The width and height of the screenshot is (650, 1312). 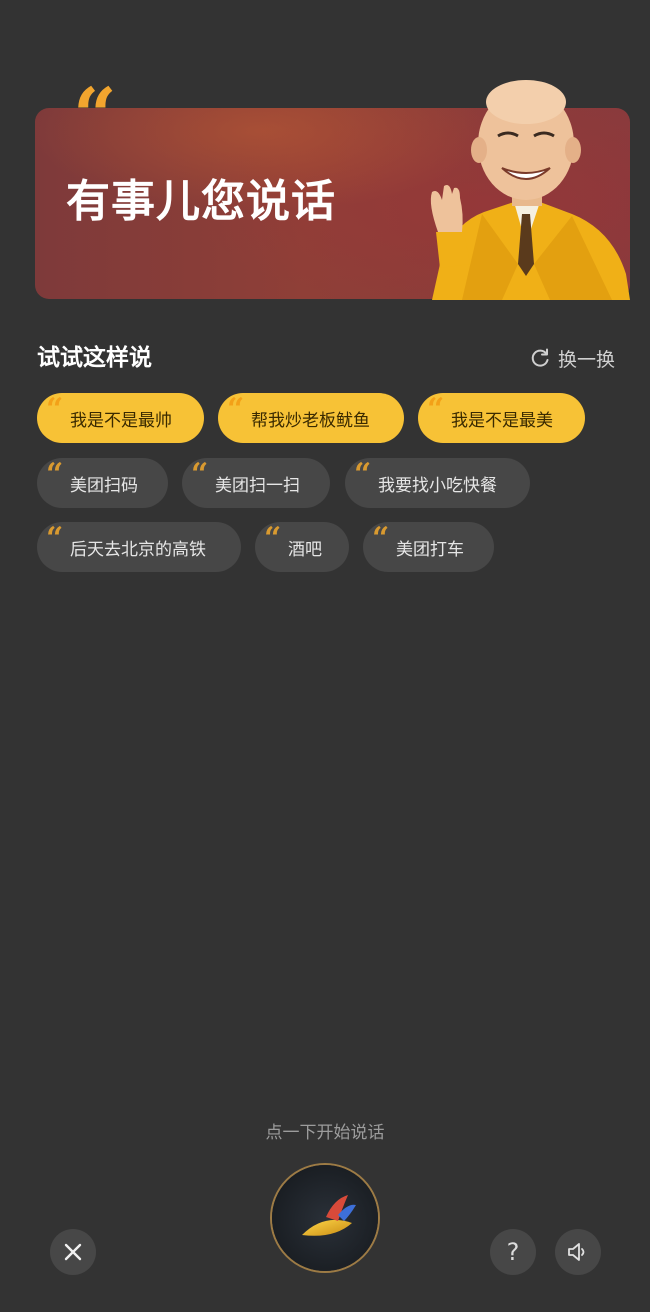 I want to click on suggestion-chip: “ 我是不是最美, so click(x=501, y=418).